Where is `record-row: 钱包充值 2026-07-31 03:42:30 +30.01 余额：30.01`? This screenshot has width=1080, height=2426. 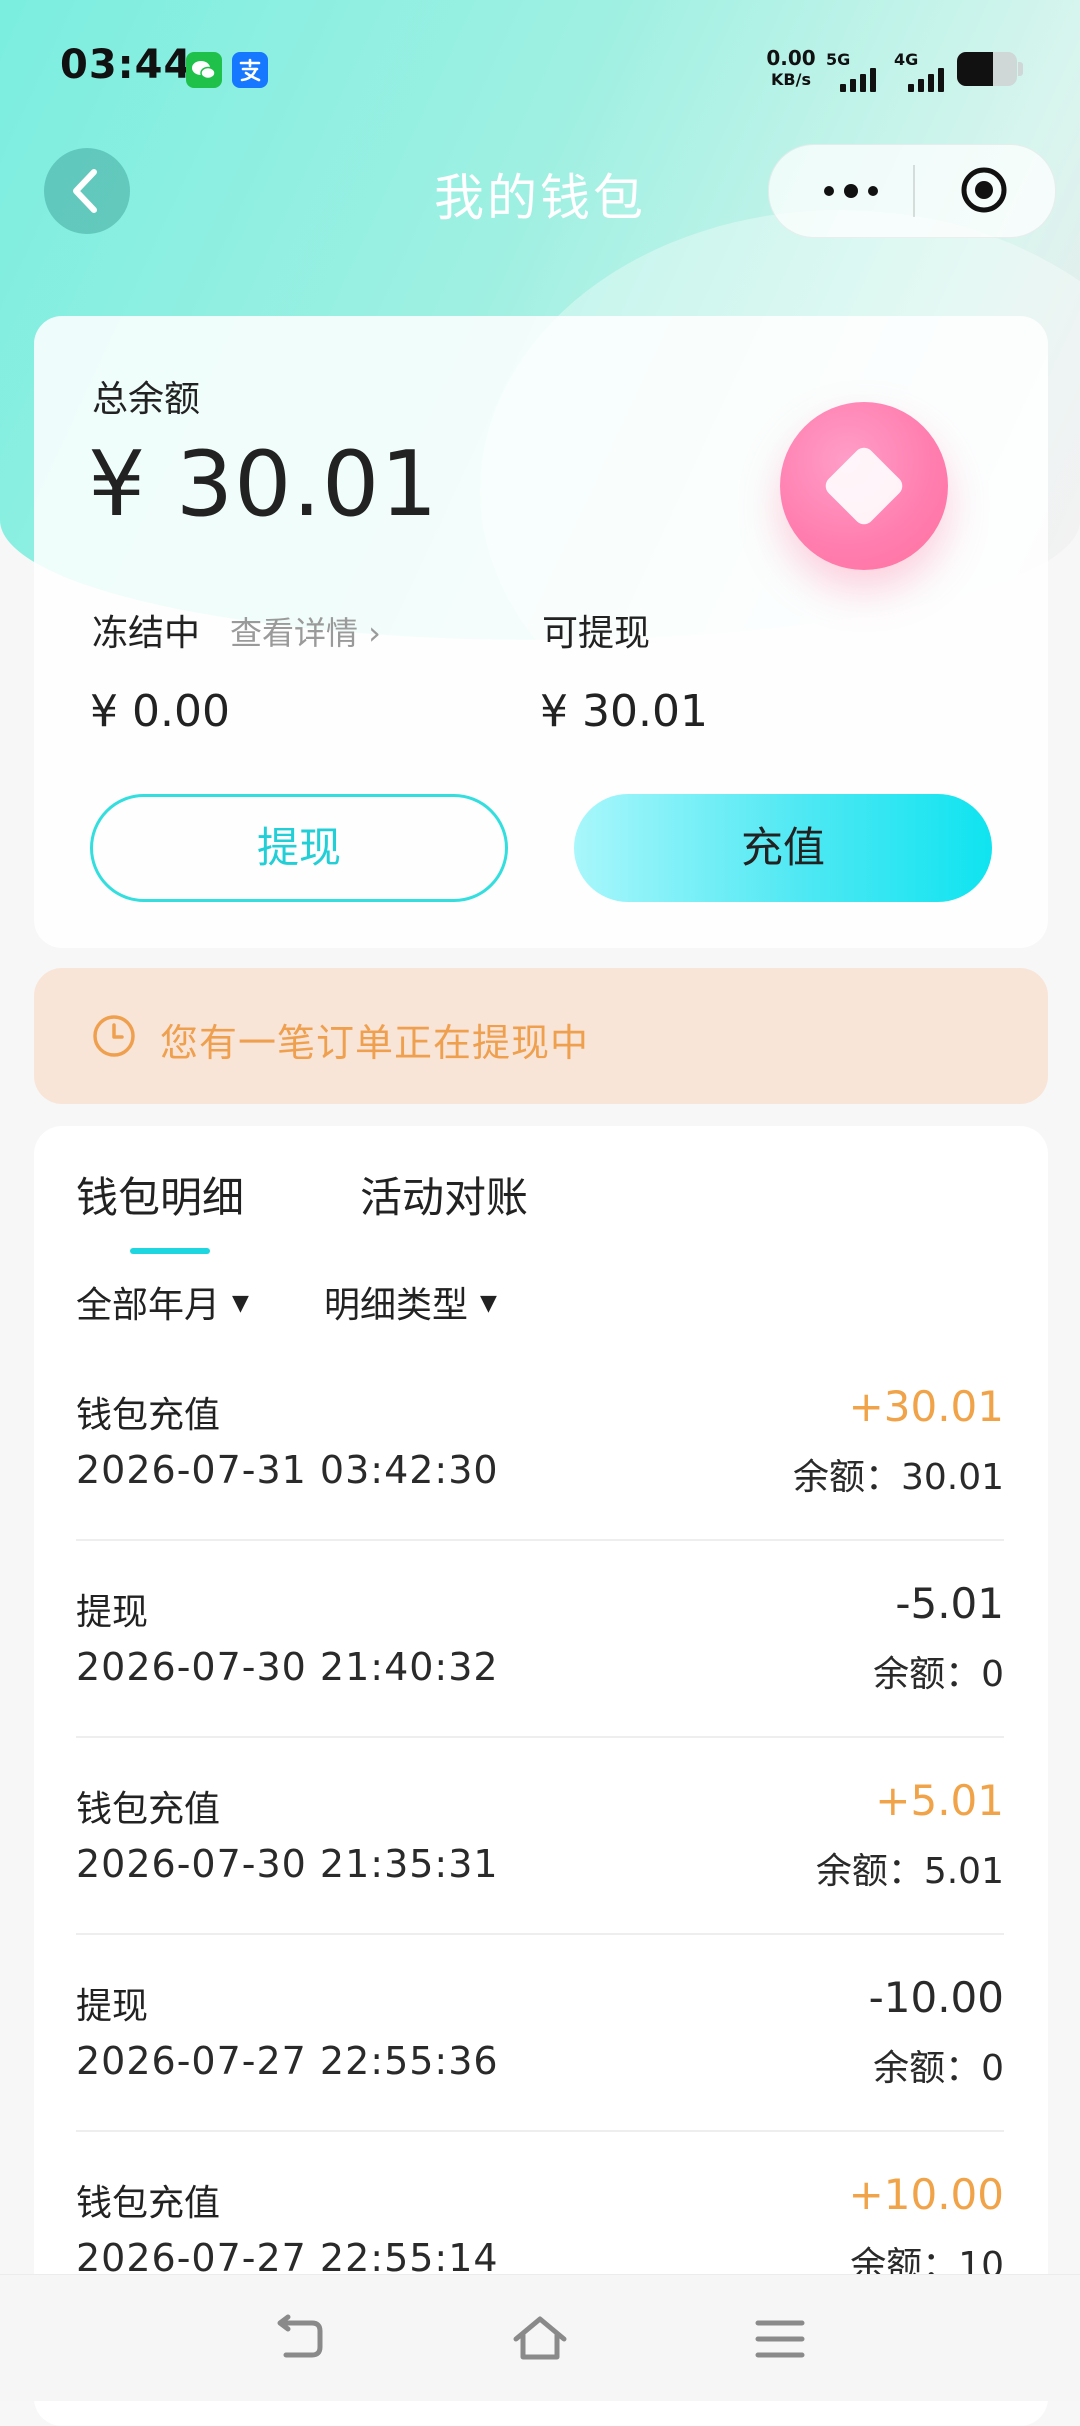
record-row: 钱包充值 2026-07-31 03:42:30 +30.01 余额：30.01 is located at coordinates (540, 1441).